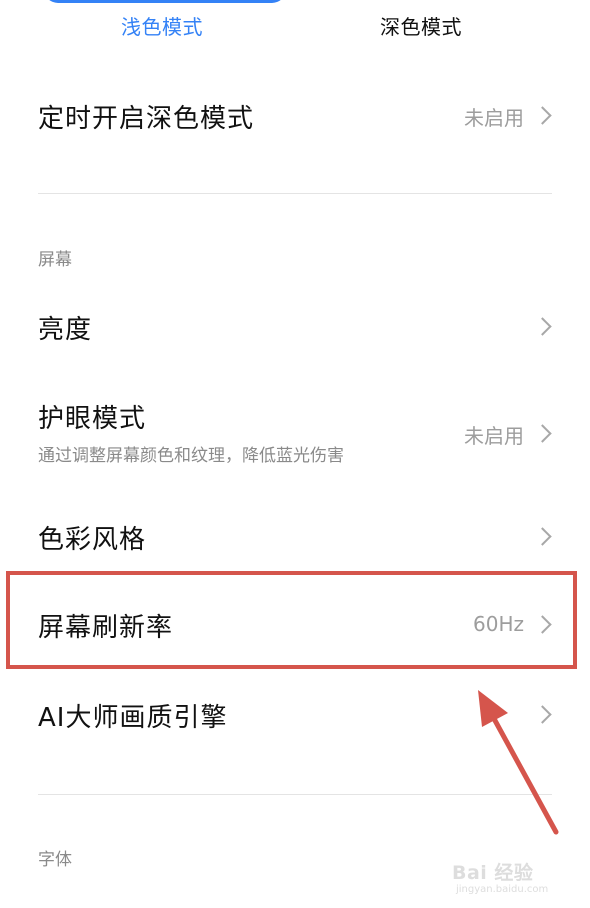 This screenshot has height=908, width=590. Describe the element at coordinates (493, 873) in the screenshot. I see `watermark-logo: Bai 经验` at that location.